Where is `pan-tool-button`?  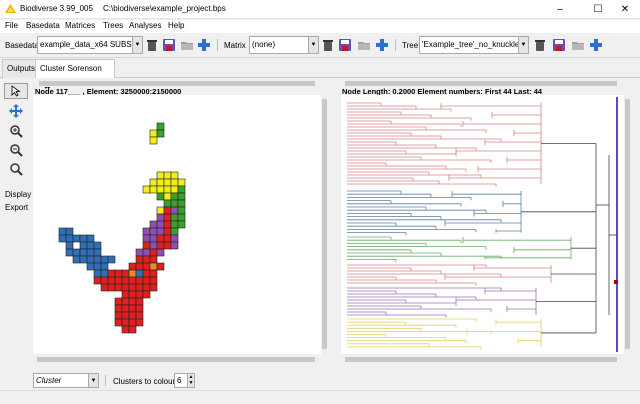
pan-tool-button is located at coordinates (16, 111).